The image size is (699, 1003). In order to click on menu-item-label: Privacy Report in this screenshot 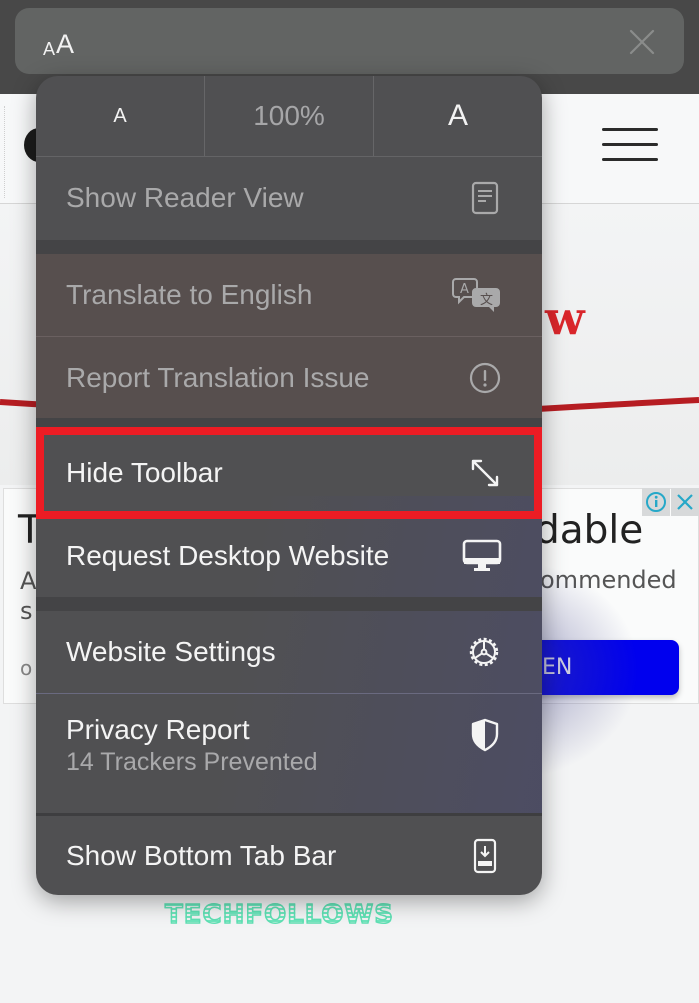, I will do `click(158, 729)`.